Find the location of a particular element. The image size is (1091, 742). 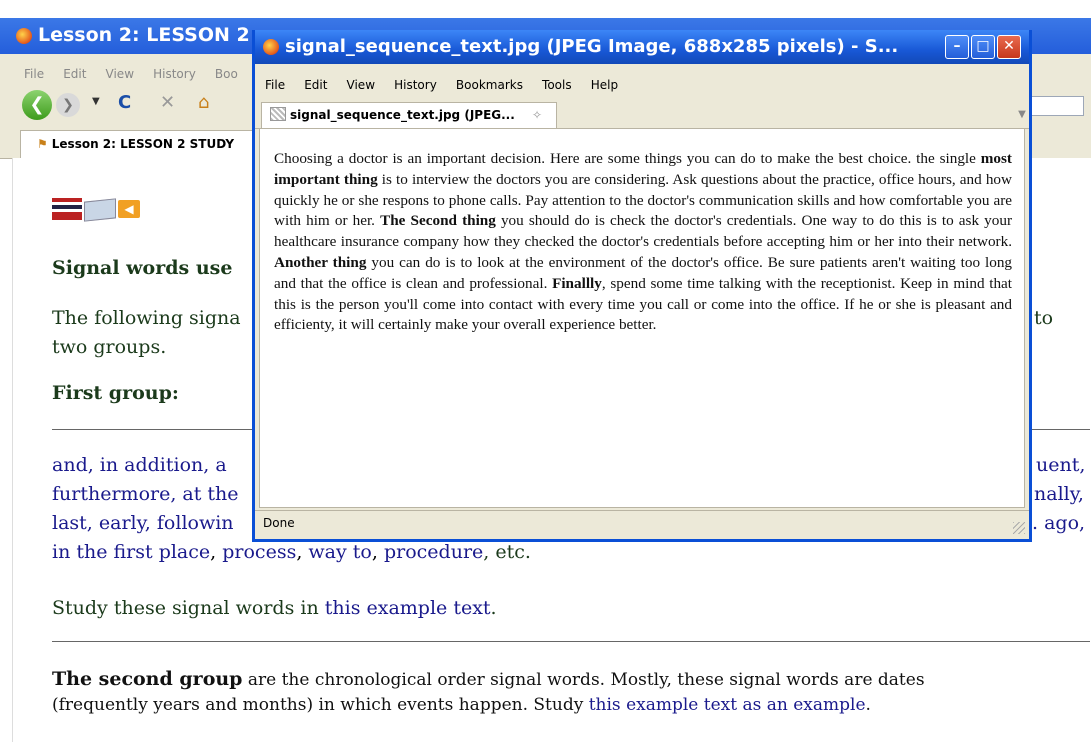

tab-list-dropdown-icon: ▼ is located at coordinates (1022, 115).